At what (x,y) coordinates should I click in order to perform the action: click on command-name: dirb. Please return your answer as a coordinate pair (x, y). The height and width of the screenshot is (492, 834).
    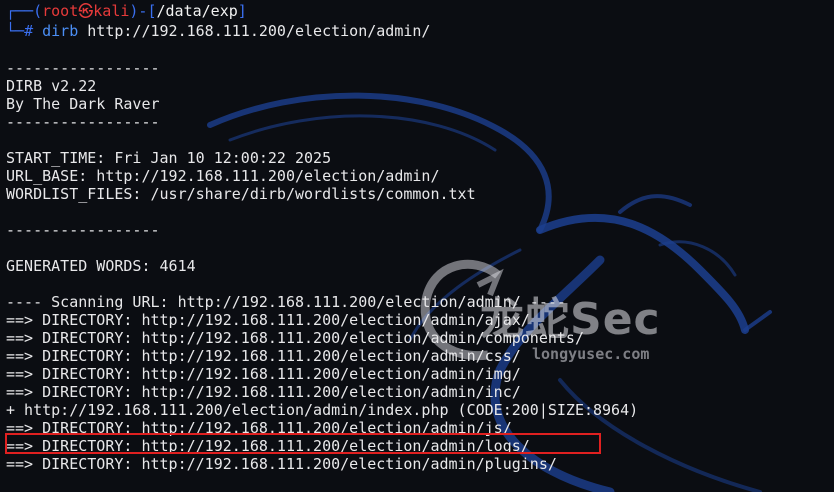
    Looking at the image, I should click on (60, 31).